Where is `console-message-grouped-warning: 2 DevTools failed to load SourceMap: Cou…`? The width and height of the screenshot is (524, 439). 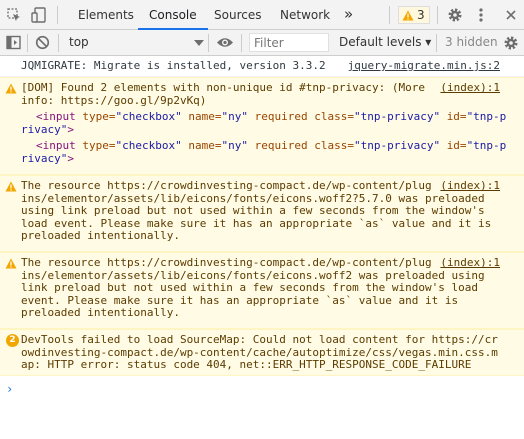
console-message-grouped-warning: 2 DevTools failed to load SourceMap: Cou… is located at coordinates (262, 352).